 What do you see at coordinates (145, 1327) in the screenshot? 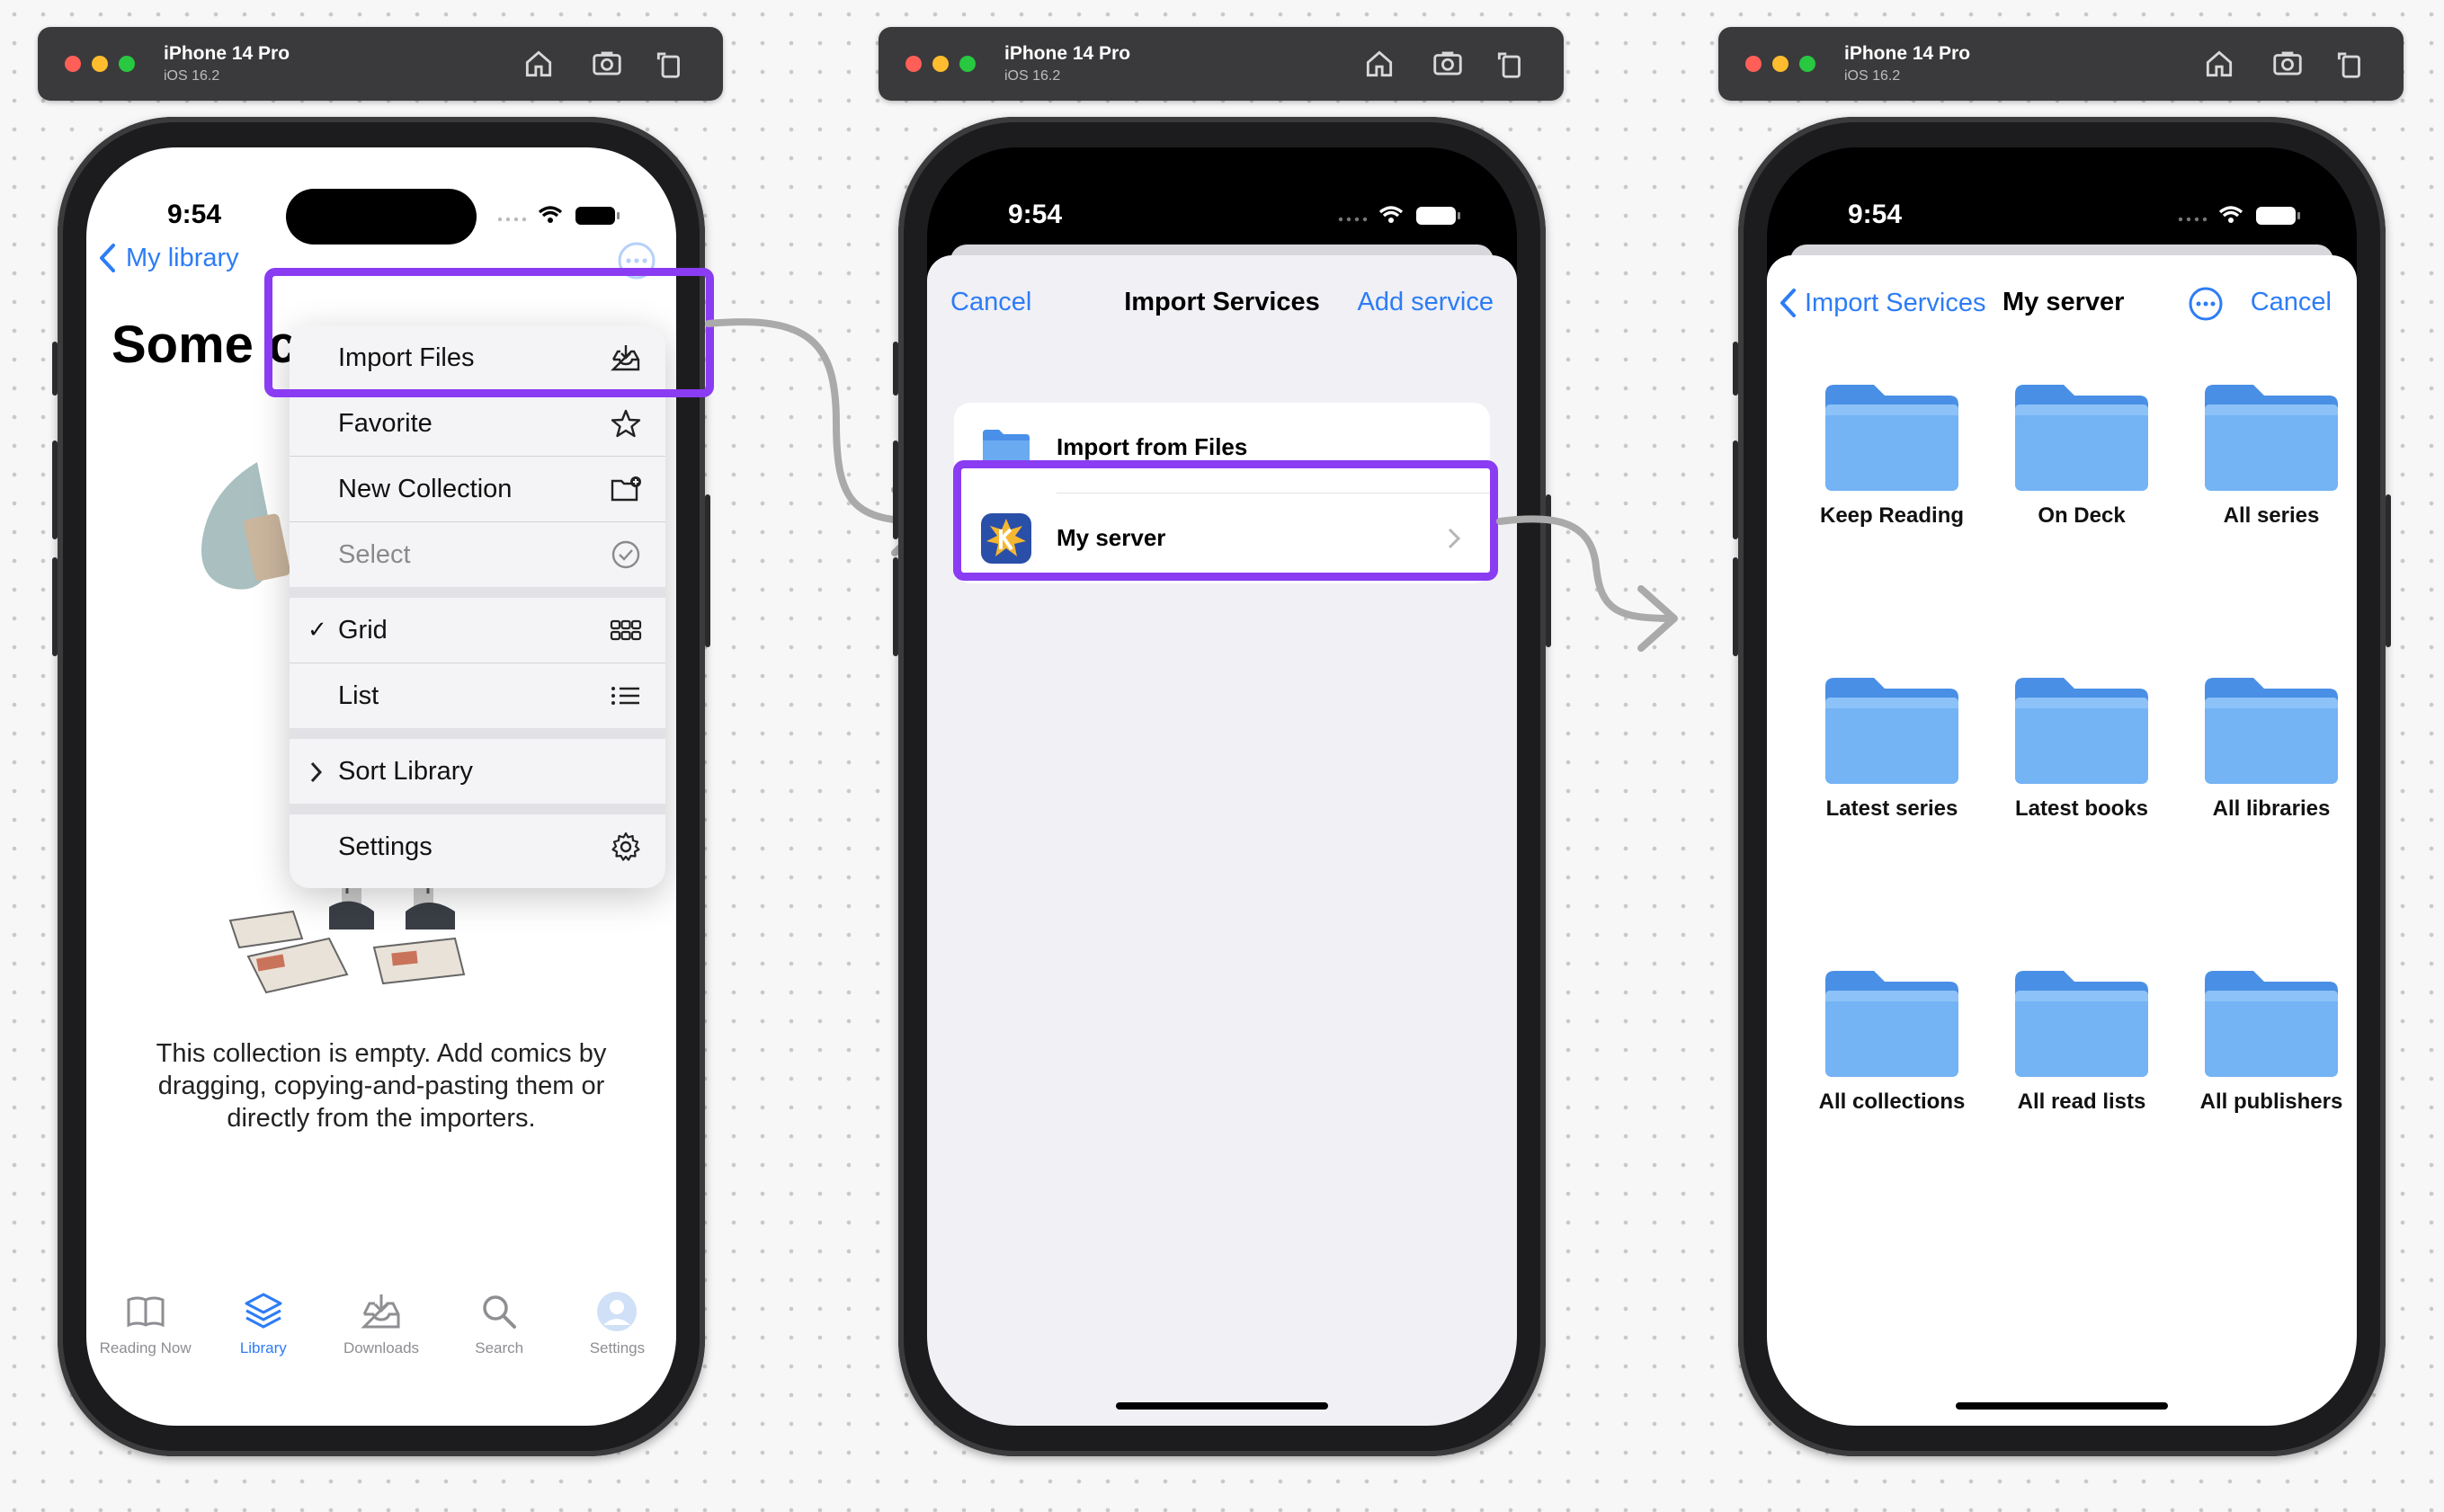
I see `tab-reading-now: Reading Now` at bounding box center [145, 1327].